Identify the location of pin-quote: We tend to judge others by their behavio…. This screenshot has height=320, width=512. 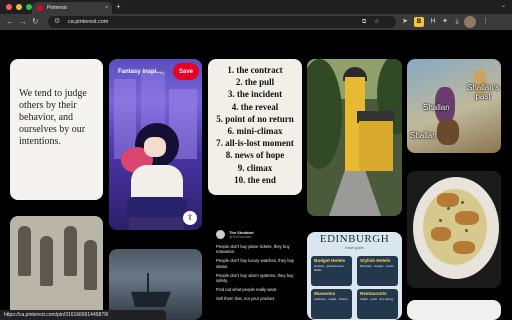
(56, 129).